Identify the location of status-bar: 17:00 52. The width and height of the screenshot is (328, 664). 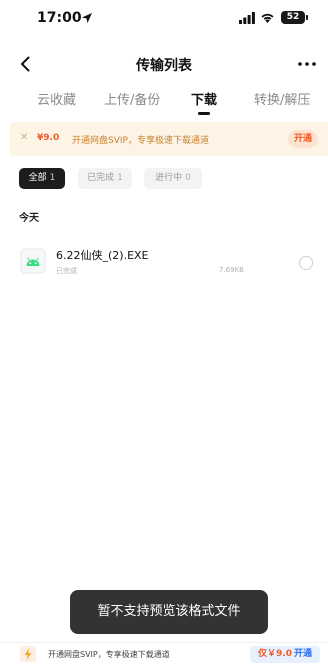
(164, 19).